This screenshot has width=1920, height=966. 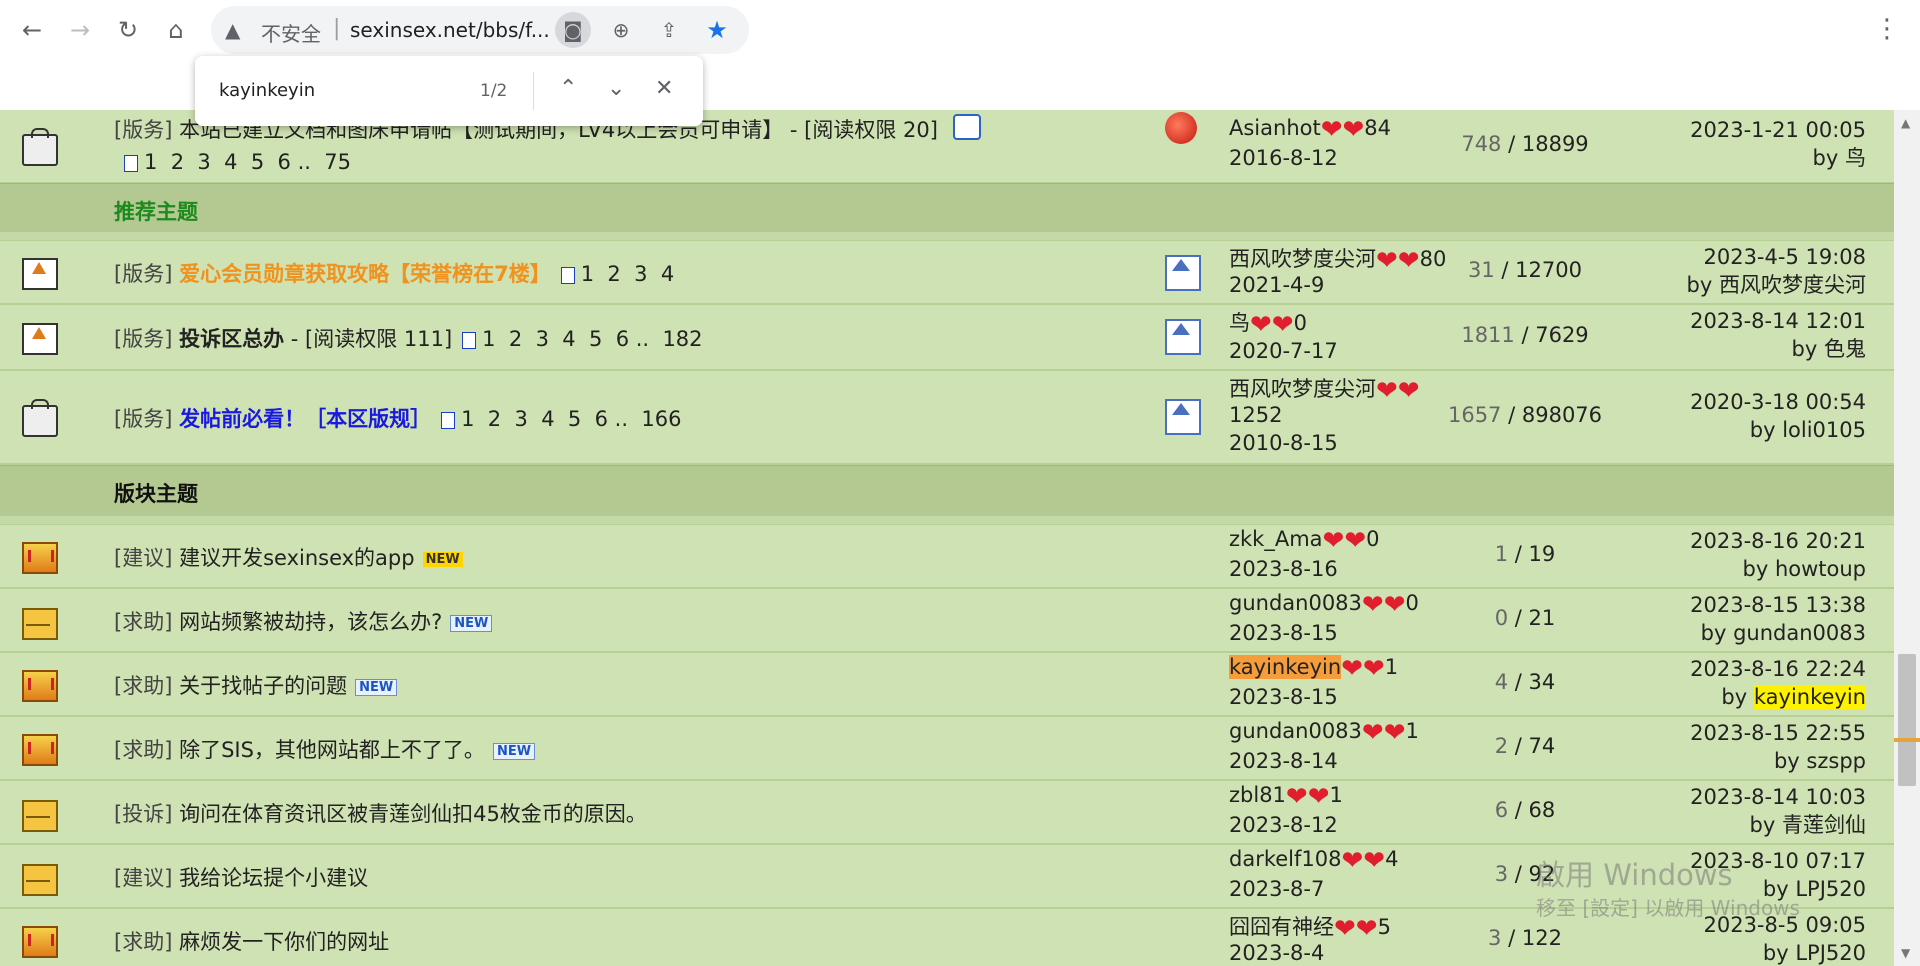 I want to click on author-link: darkelf108, so click(x=1285, y=859).